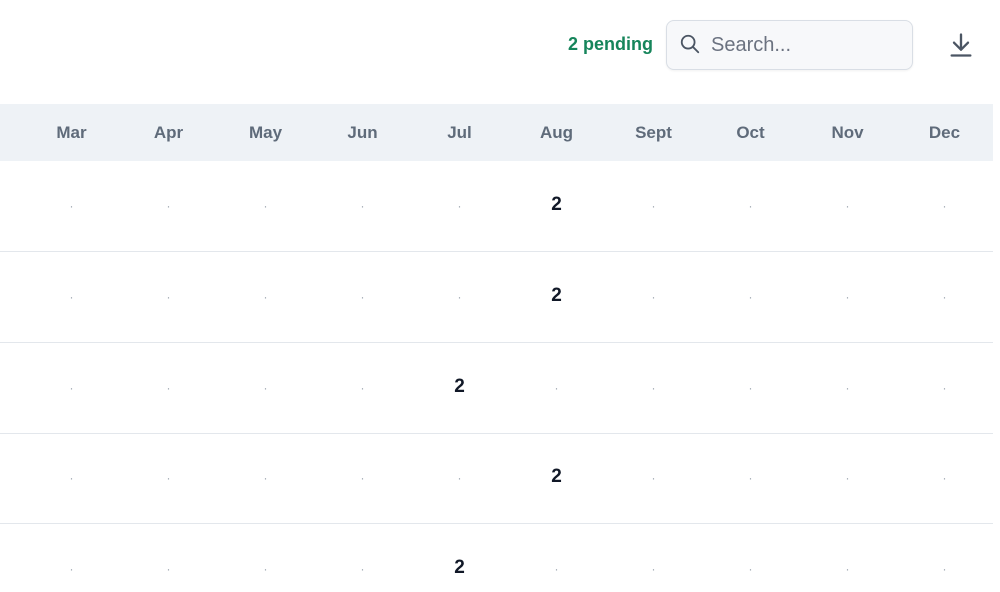 Image resolution: width=1000 pixels, height=592 pixels. Describe the element at coordinates (847, 133) in the screenshot. I see `month-header-nov: Nov` at that location.